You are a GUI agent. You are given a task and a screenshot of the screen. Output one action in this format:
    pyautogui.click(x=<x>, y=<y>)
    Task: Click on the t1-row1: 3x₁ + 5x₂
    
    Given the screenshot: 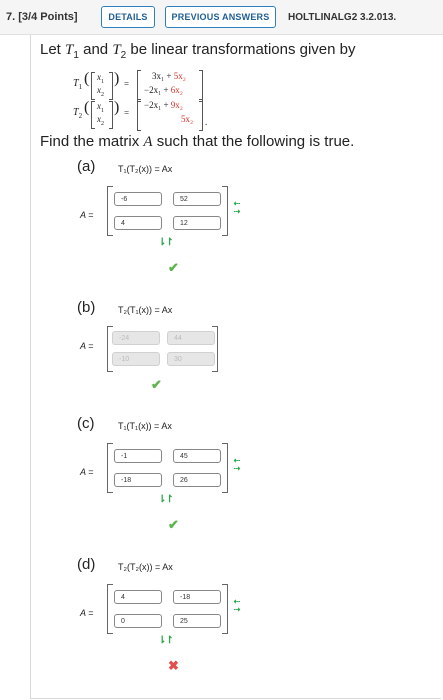 What is the action you would take?
    pyautogui.click(x=169, y=76)
    